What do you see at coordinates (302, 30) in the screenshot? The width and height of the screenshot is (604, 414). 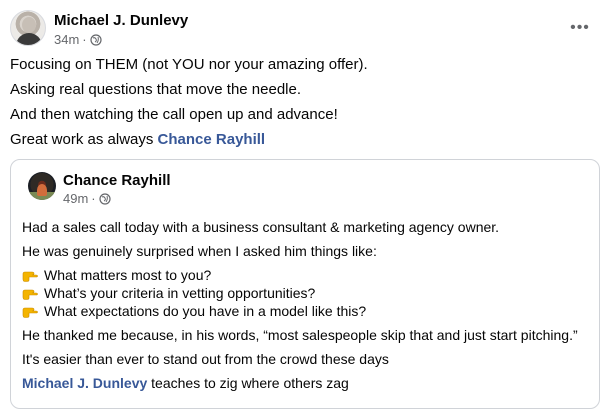 I see `post-header: Michael J. Dunlevy 34m · •••` at bounding box center [302, 30].